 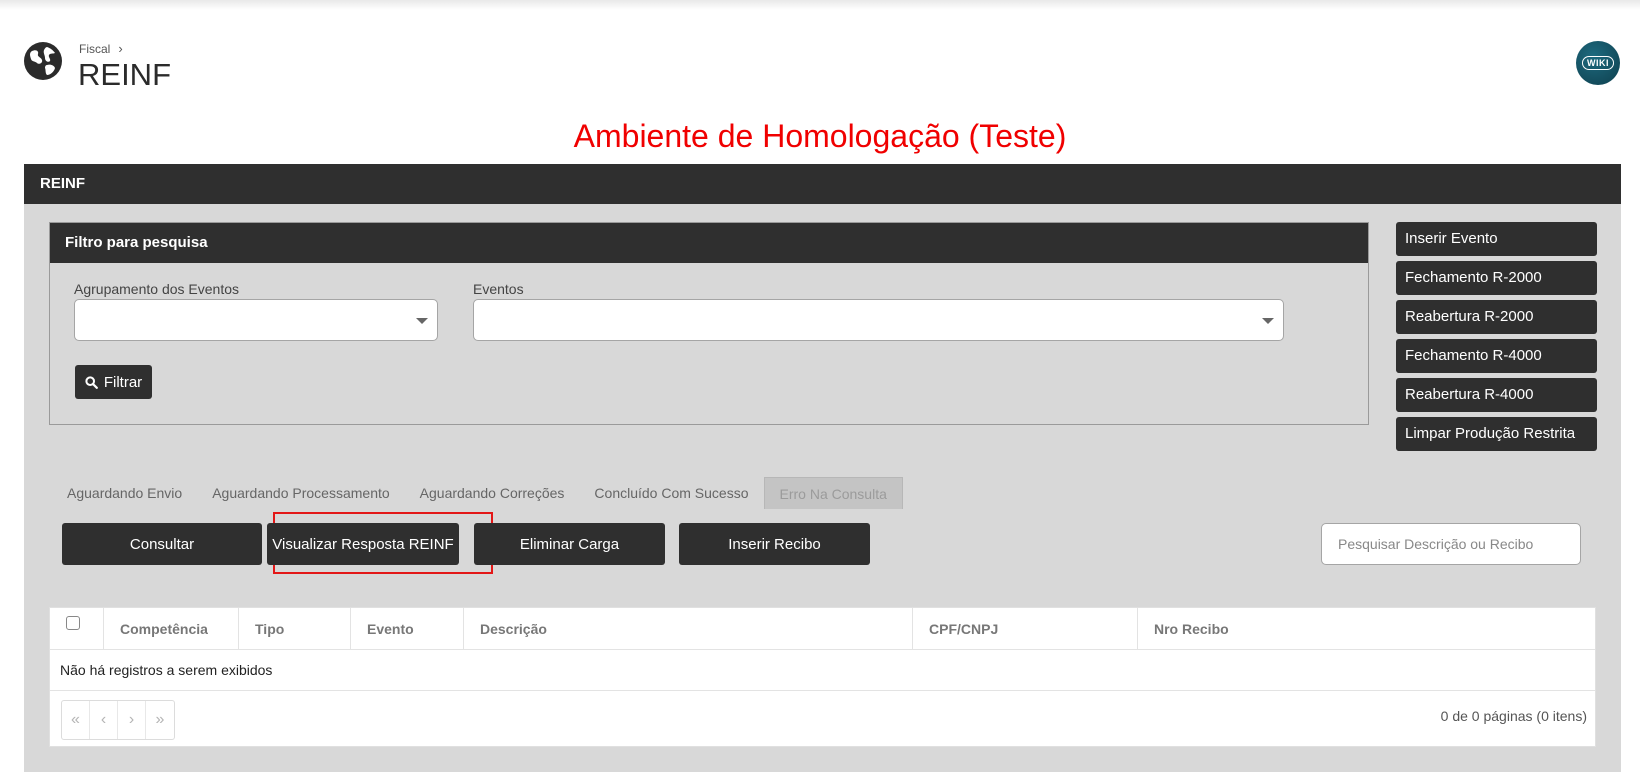 What do you see at coordinates (73, 623) in the screenshot?
I see `select-all-checkbox` at bounding box center [73, 623].